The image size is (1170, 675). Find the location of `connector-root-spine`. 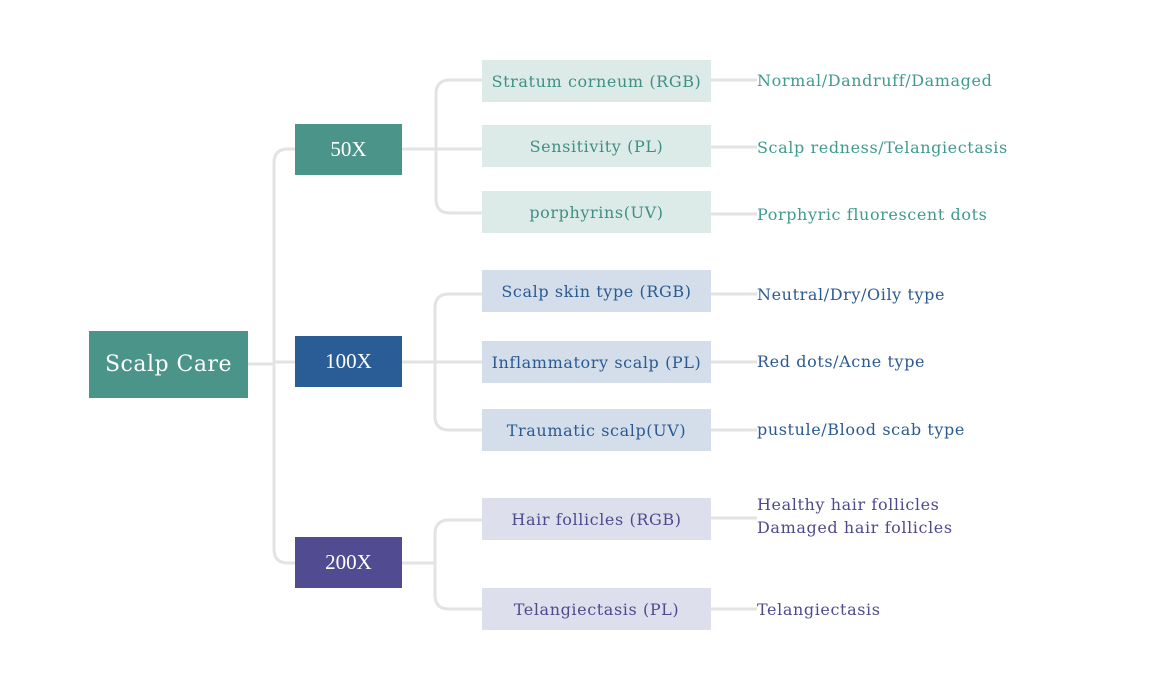

connector-root-spine is located at coordinates (283, 356).